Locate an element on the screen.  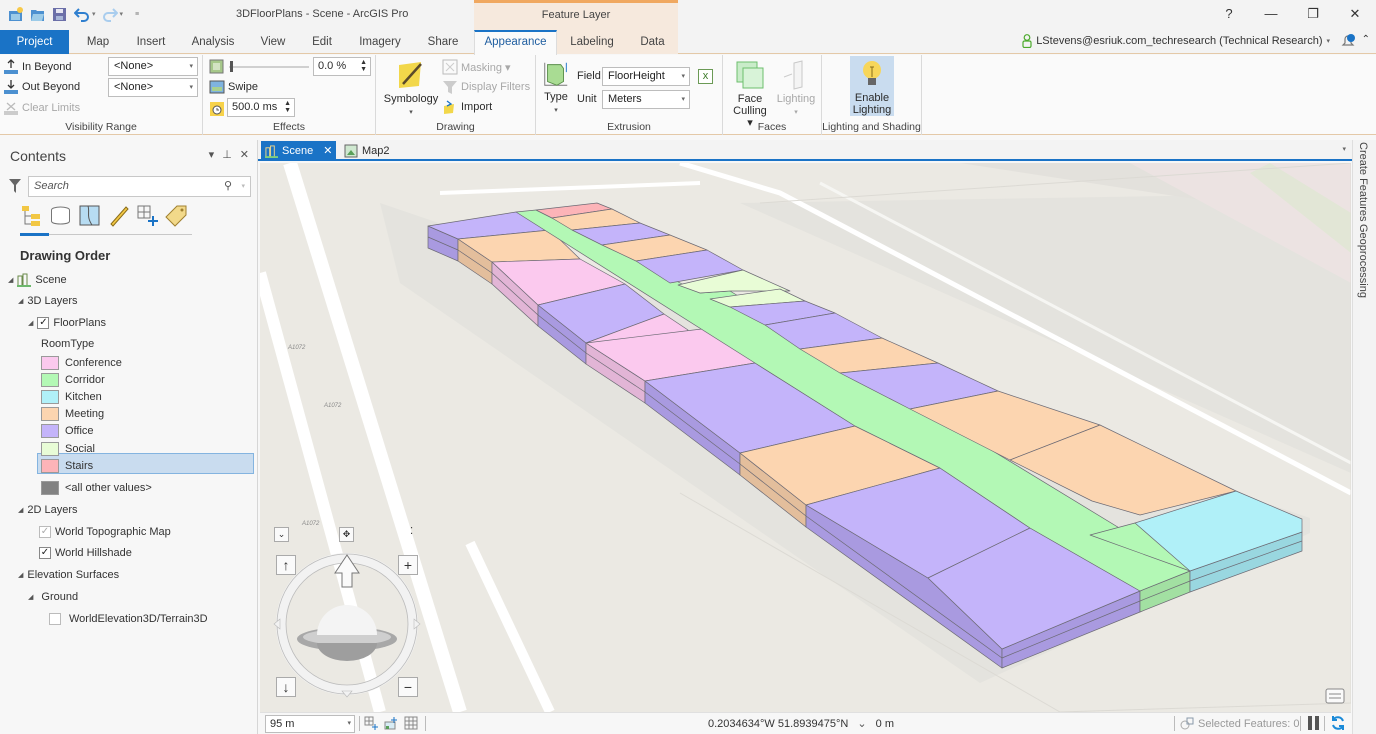
tree-ground: ◢ Ground is located at coordinates (53, 597).